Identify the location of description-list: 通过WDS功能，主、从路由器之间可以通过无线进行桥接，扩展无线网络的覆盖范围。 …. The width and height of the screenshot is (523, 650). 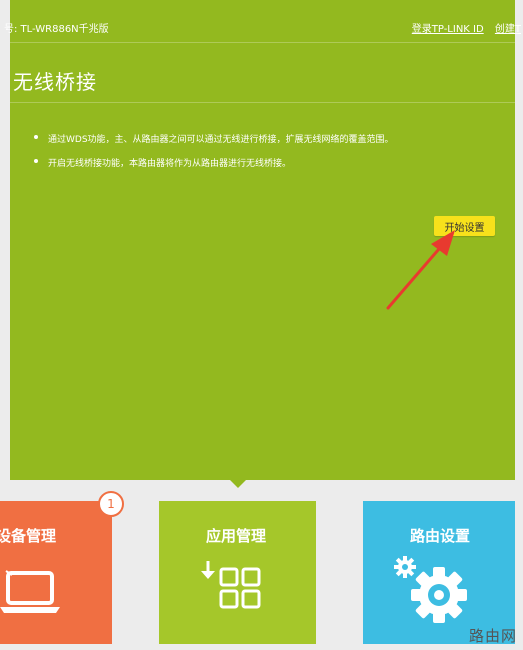
(214, 156).